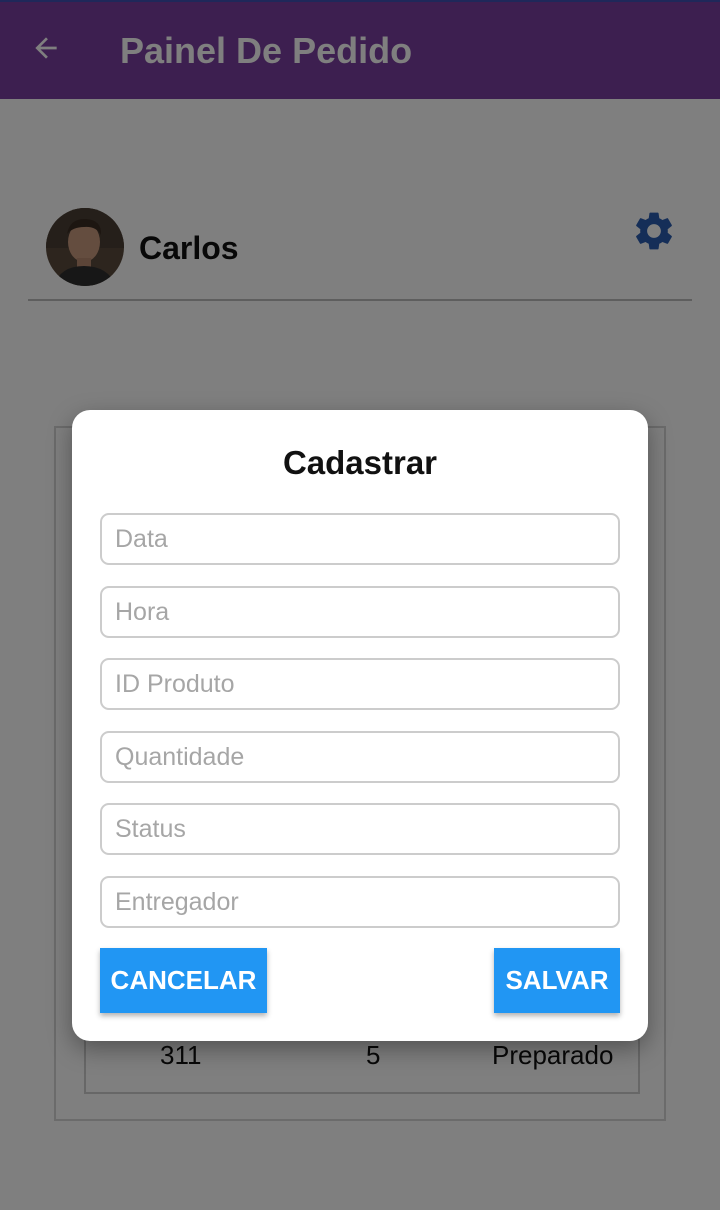 This screenshot has height=1210, width=720. Describe the element at coordinates (360, 902) in the screenshot. I see `entregador-field` at that location.